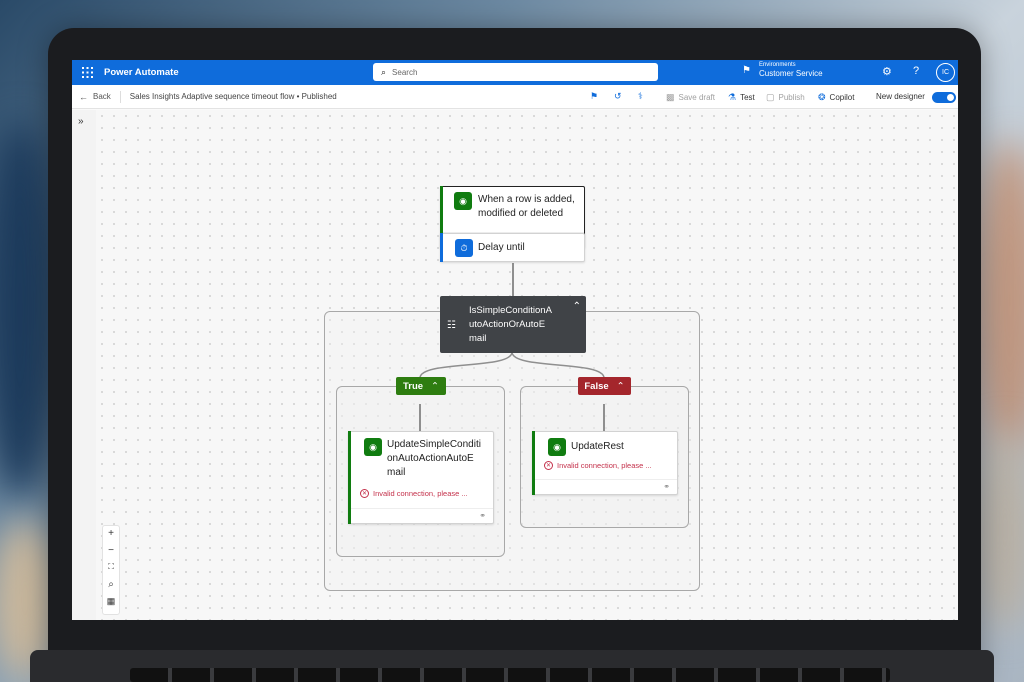  I want to click on environment-label: Environments, so click(777, 65).